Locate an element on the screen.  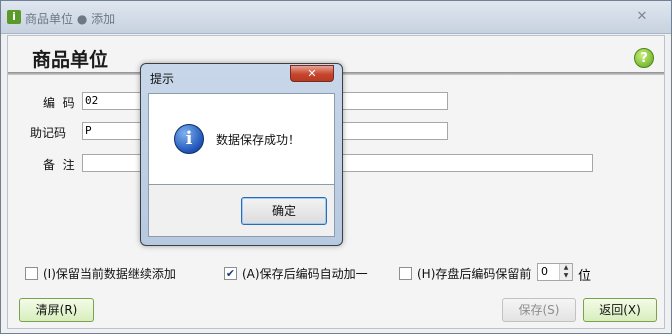
dialog-footer: 确定 is located at coordinates (241, 211).